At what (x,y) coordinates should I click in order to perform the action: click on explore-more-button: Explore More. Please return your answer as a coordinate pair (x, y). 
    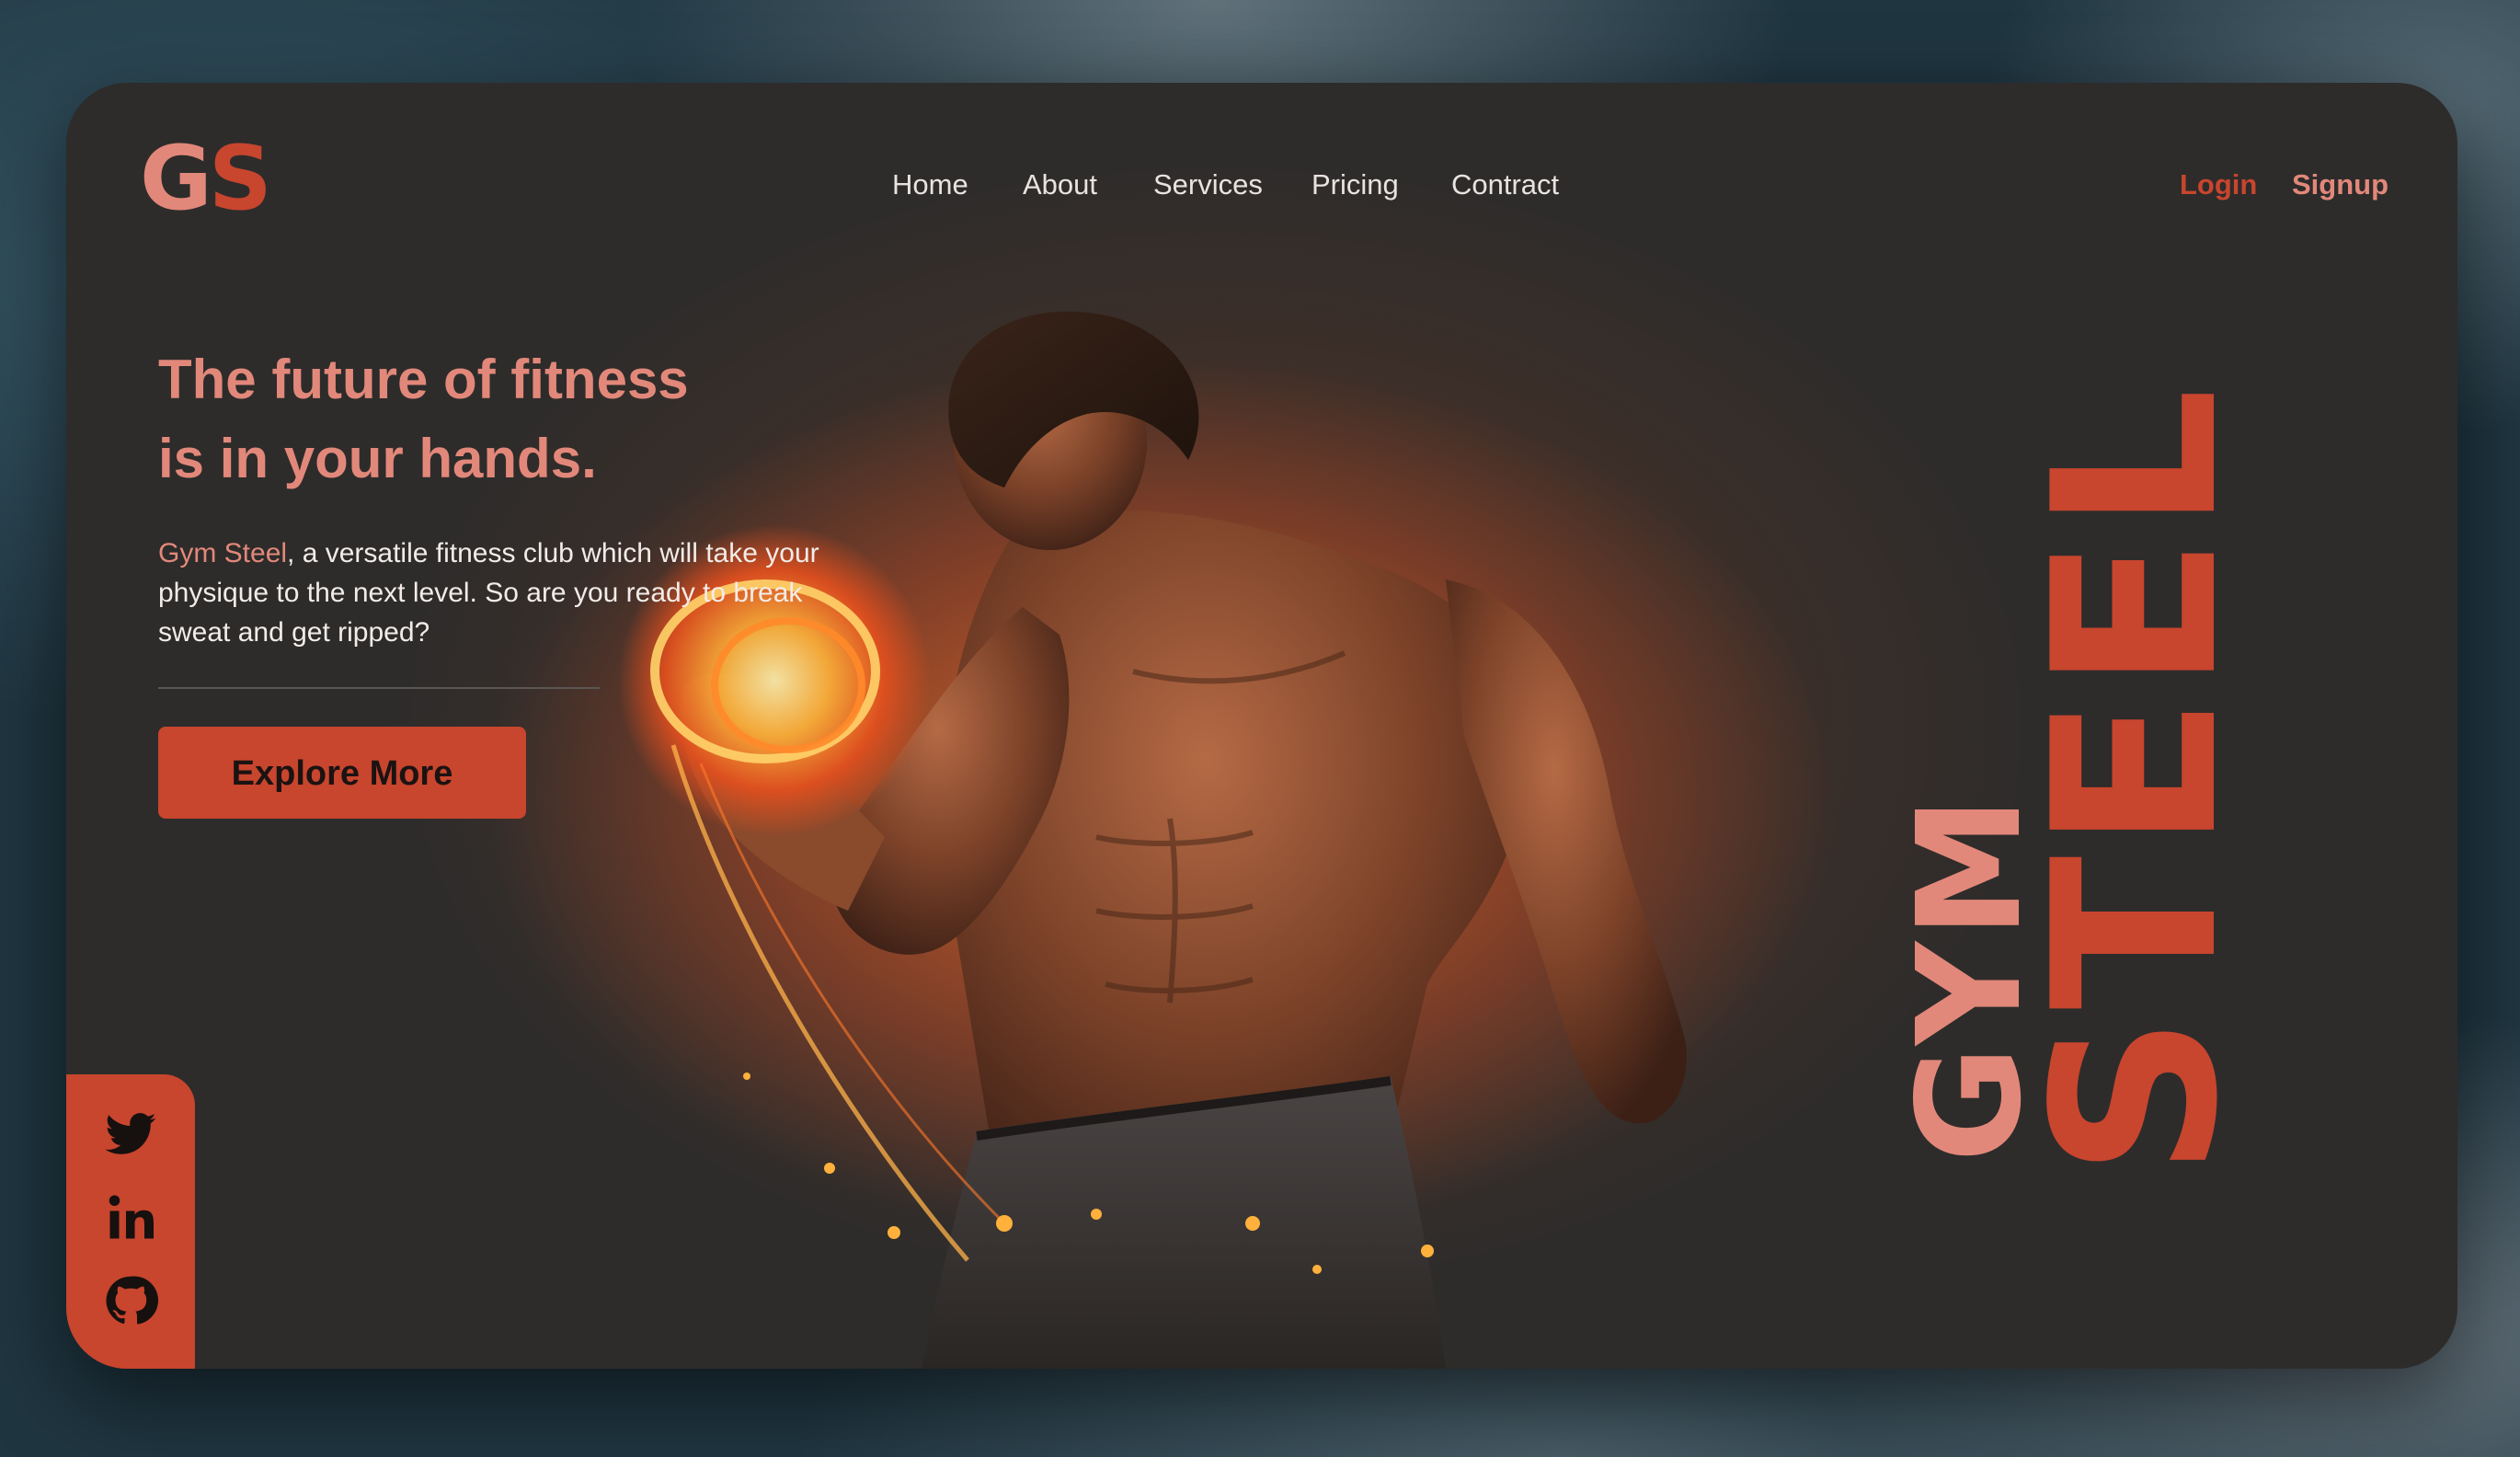
    Looking at the image, I should click on (342, 773).